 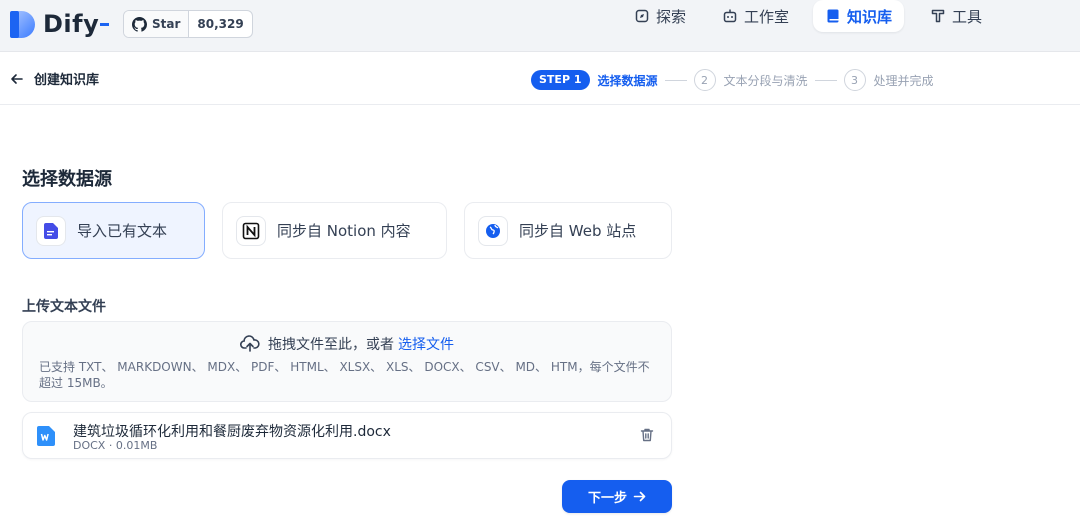 I want to click on upload-cloud-icon, so click(x=250, y=343).